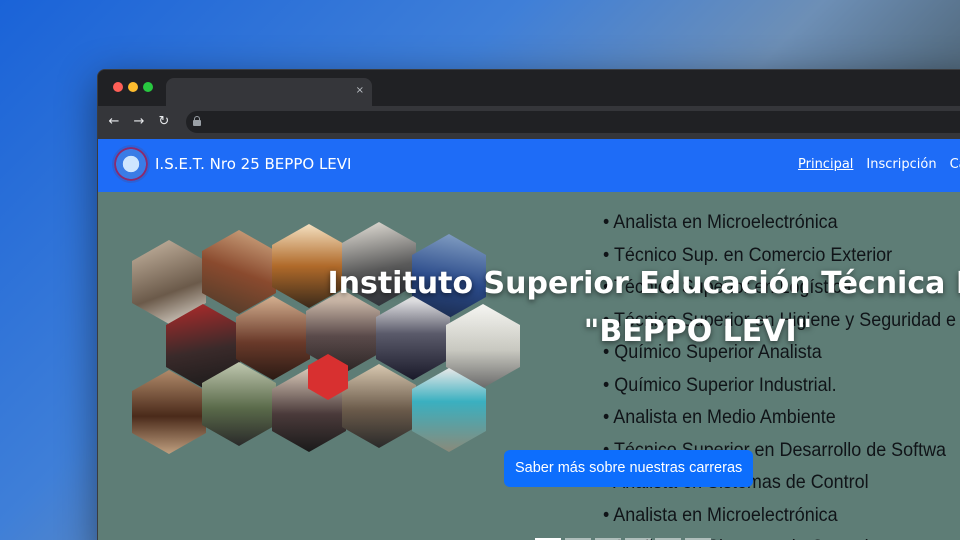 The height and width of the screenshot is (540, 960). I want to click on career-item: Químico Superior Industrial., so click(779, 385).